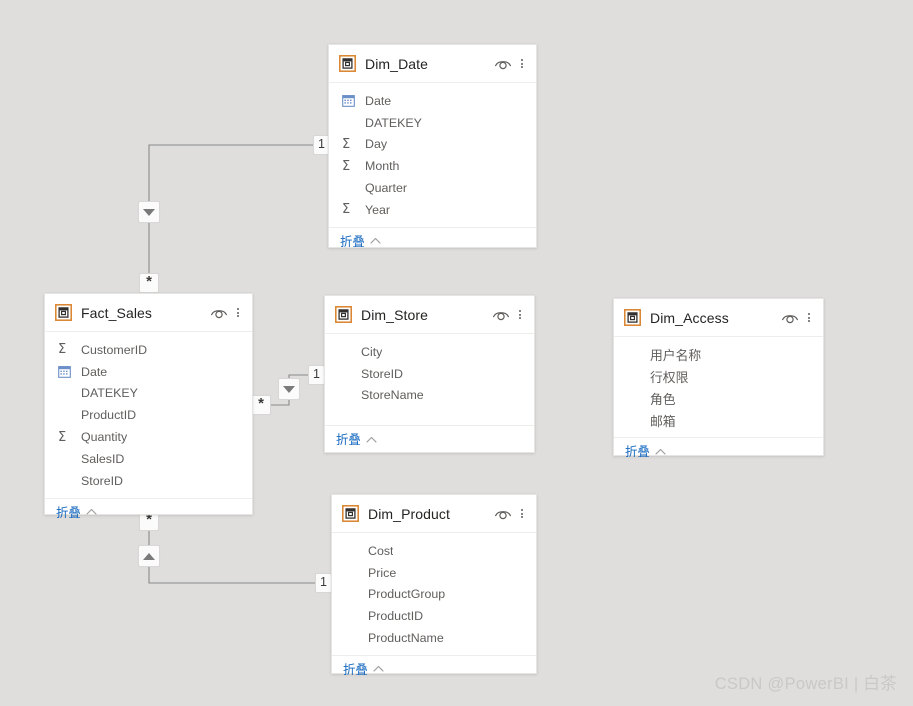 This screenshot has height=706, width=913. I want to click on field-list: 用户名称 行权限 角色 邮箱, so click(718, 387).